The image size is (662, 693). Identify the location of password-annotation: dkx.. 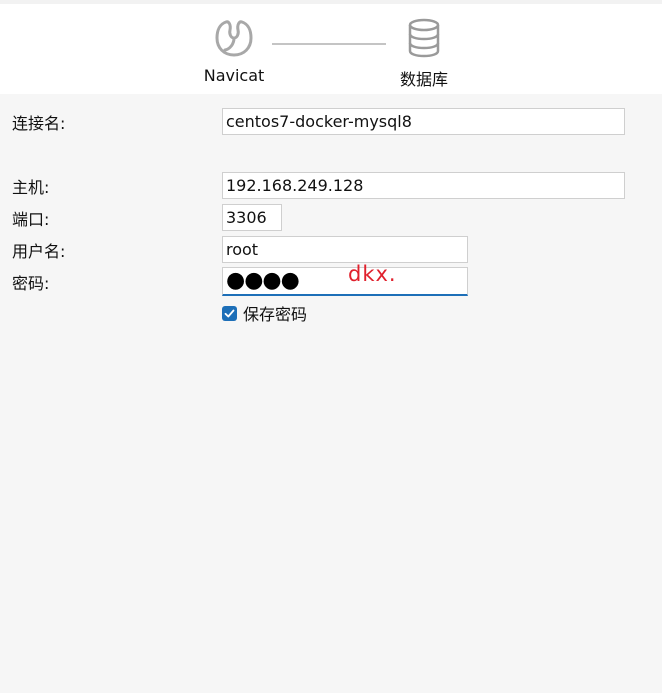
(372, 274).